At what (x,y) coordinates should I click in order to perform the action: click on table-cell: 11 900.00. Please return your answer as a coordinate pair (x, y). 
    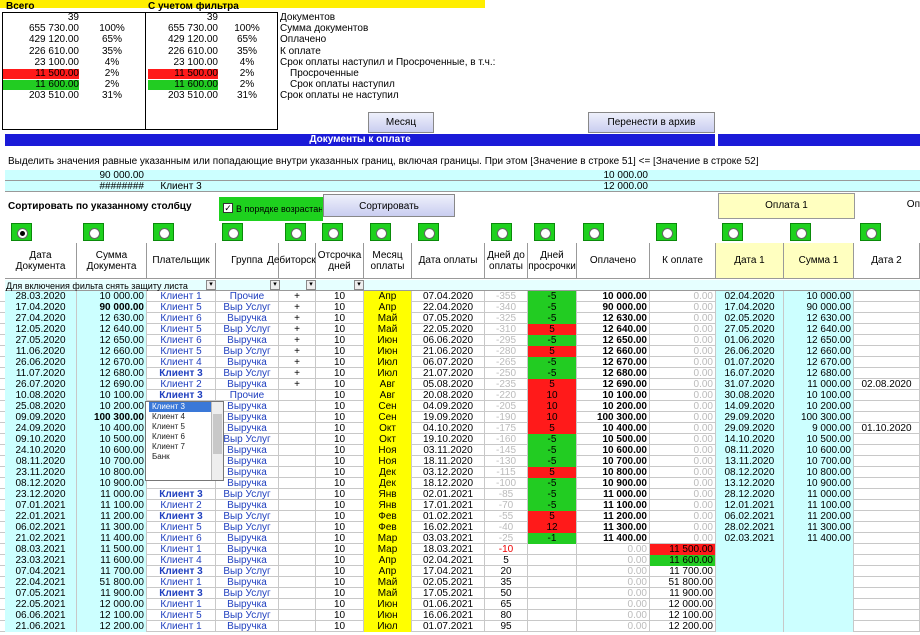
    Looking at the image, I should click on (112, 593).